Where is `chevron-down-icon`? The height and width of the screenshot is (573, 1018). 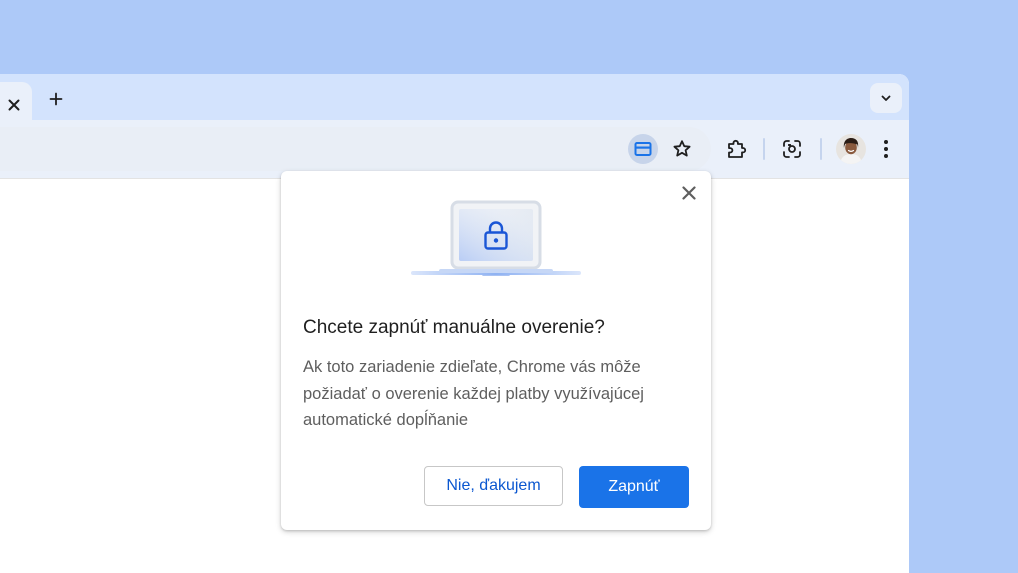 chevron-down-icon is located at coordinates (886, 98).